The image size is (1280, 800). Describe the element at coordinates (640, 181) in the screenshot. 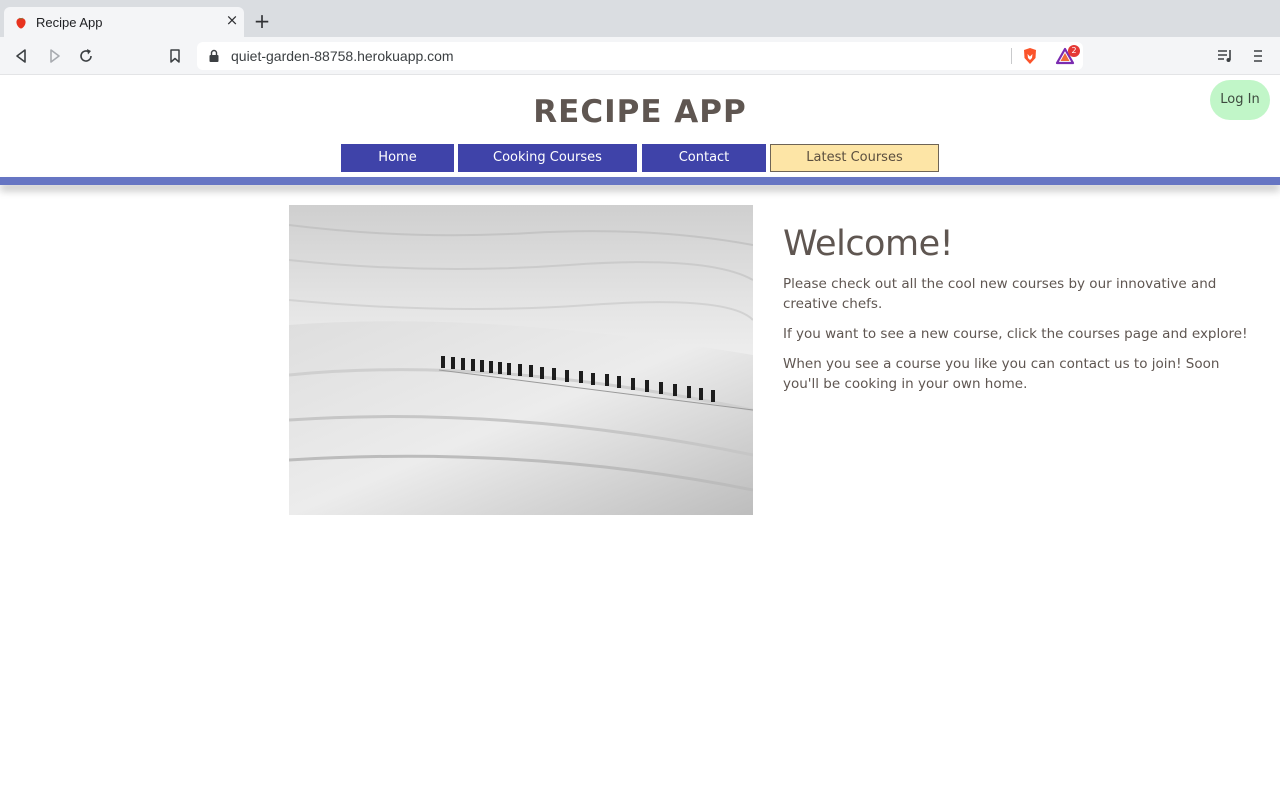

I see `nav-divider` at that location.